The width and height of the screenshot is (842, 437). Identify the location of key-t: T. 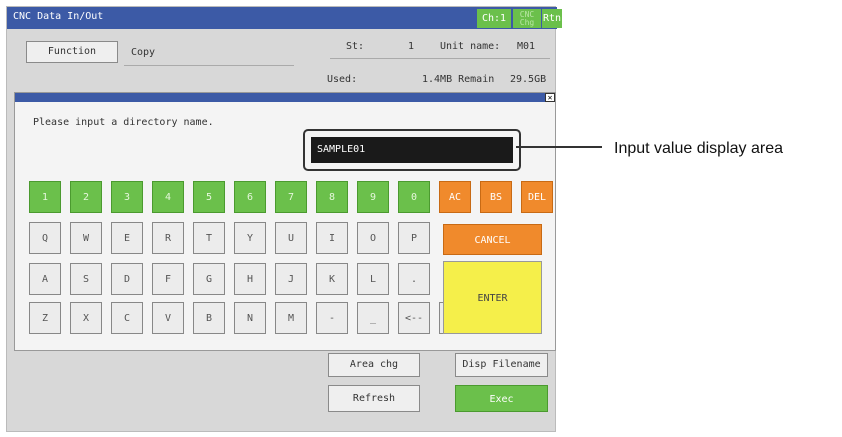
(209, 238).